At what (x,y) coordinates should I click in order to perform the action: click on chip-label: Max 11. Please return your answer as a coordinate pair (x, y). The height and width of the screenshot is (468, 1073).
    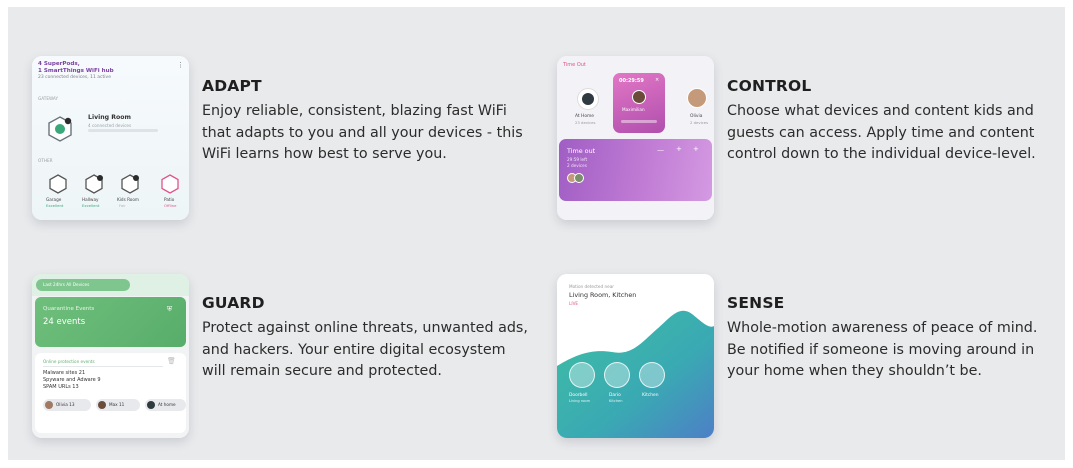
    Looking at the image, I should click on (117, 404).